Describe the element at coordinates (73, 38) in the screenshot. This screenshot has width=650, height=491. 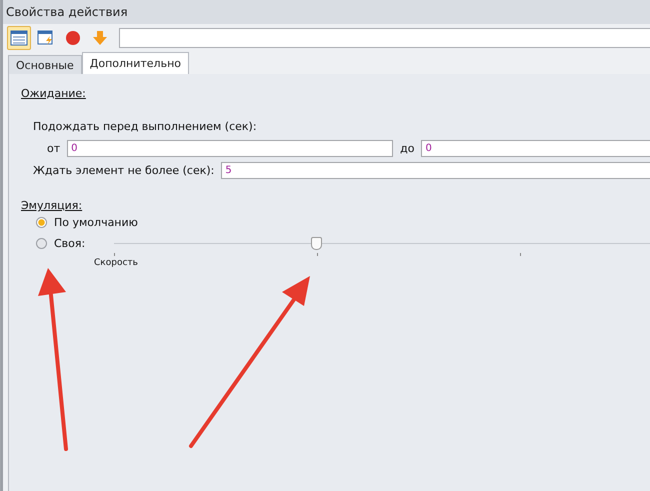
I see `circle-icon` at that location.